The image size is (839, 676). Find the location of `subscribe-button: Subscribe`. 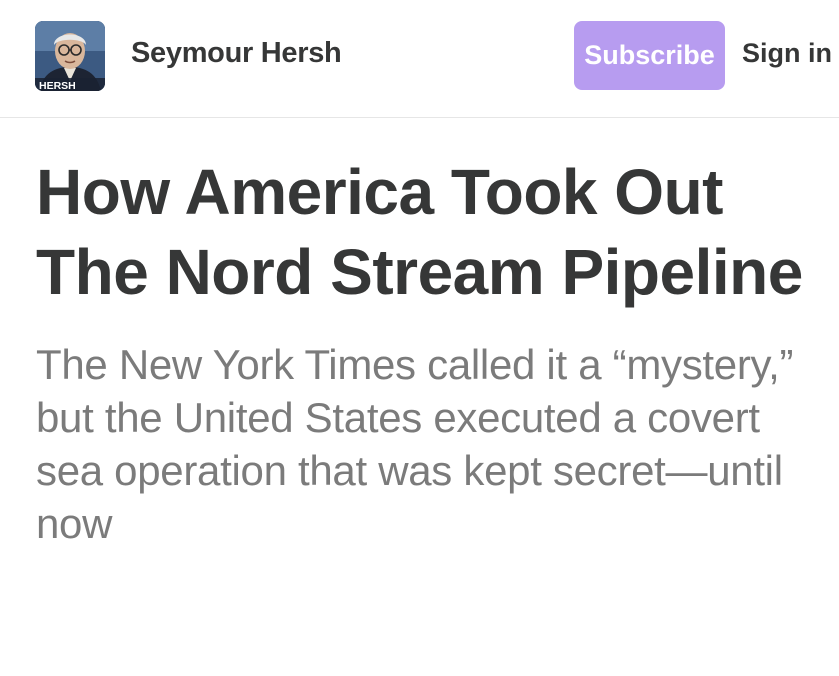

subscribe-button: Subscribe is located at coordinates (649, 55).